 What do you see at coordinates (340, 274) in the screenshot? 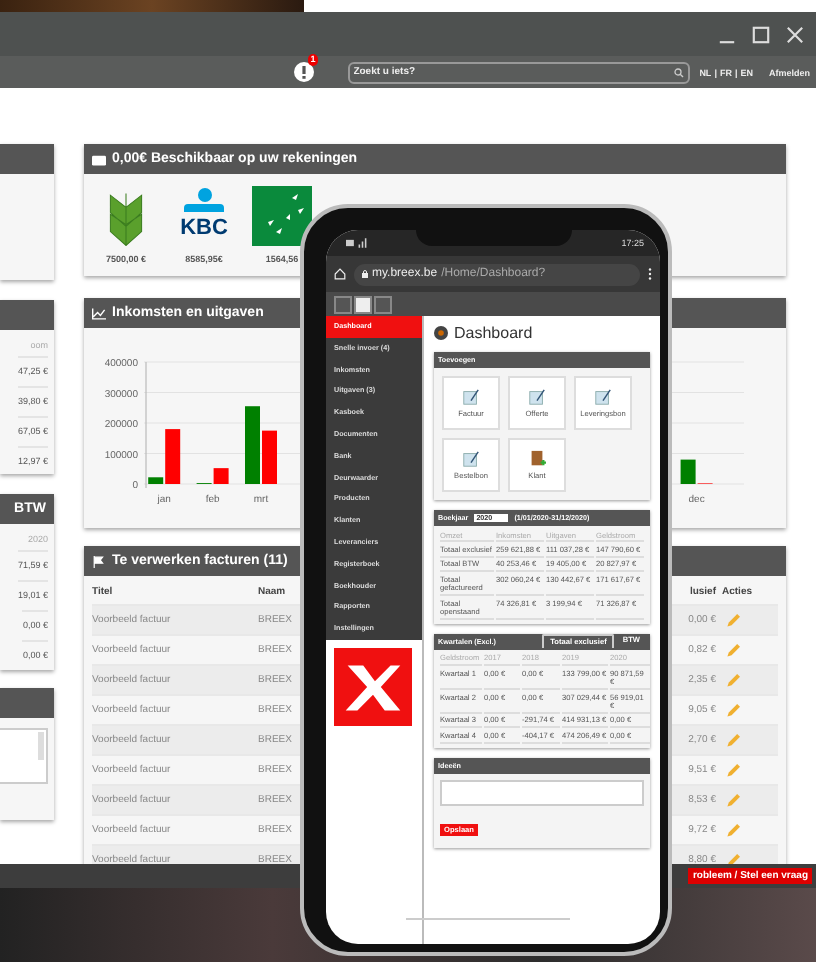
I see `home-icon` at bounding box center [340, 274].